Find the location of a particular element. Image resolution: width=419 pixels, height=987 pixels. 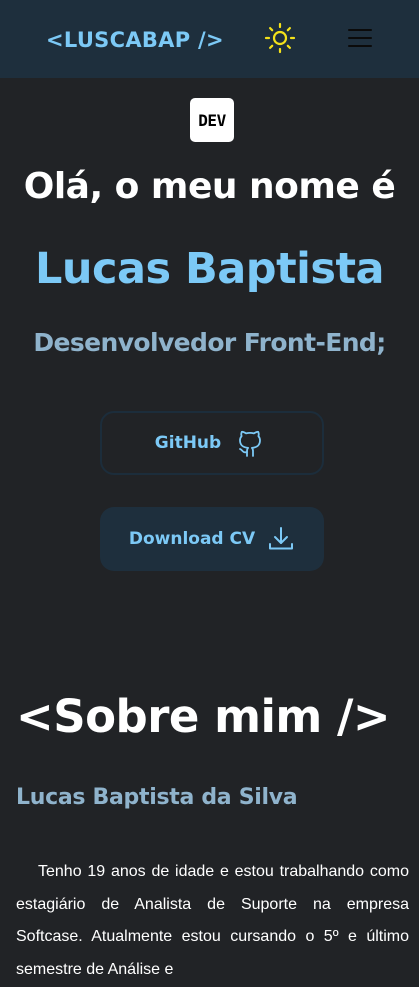

hero-role: Desenvolvedor Front-End; is located at coordinates (209, 342).